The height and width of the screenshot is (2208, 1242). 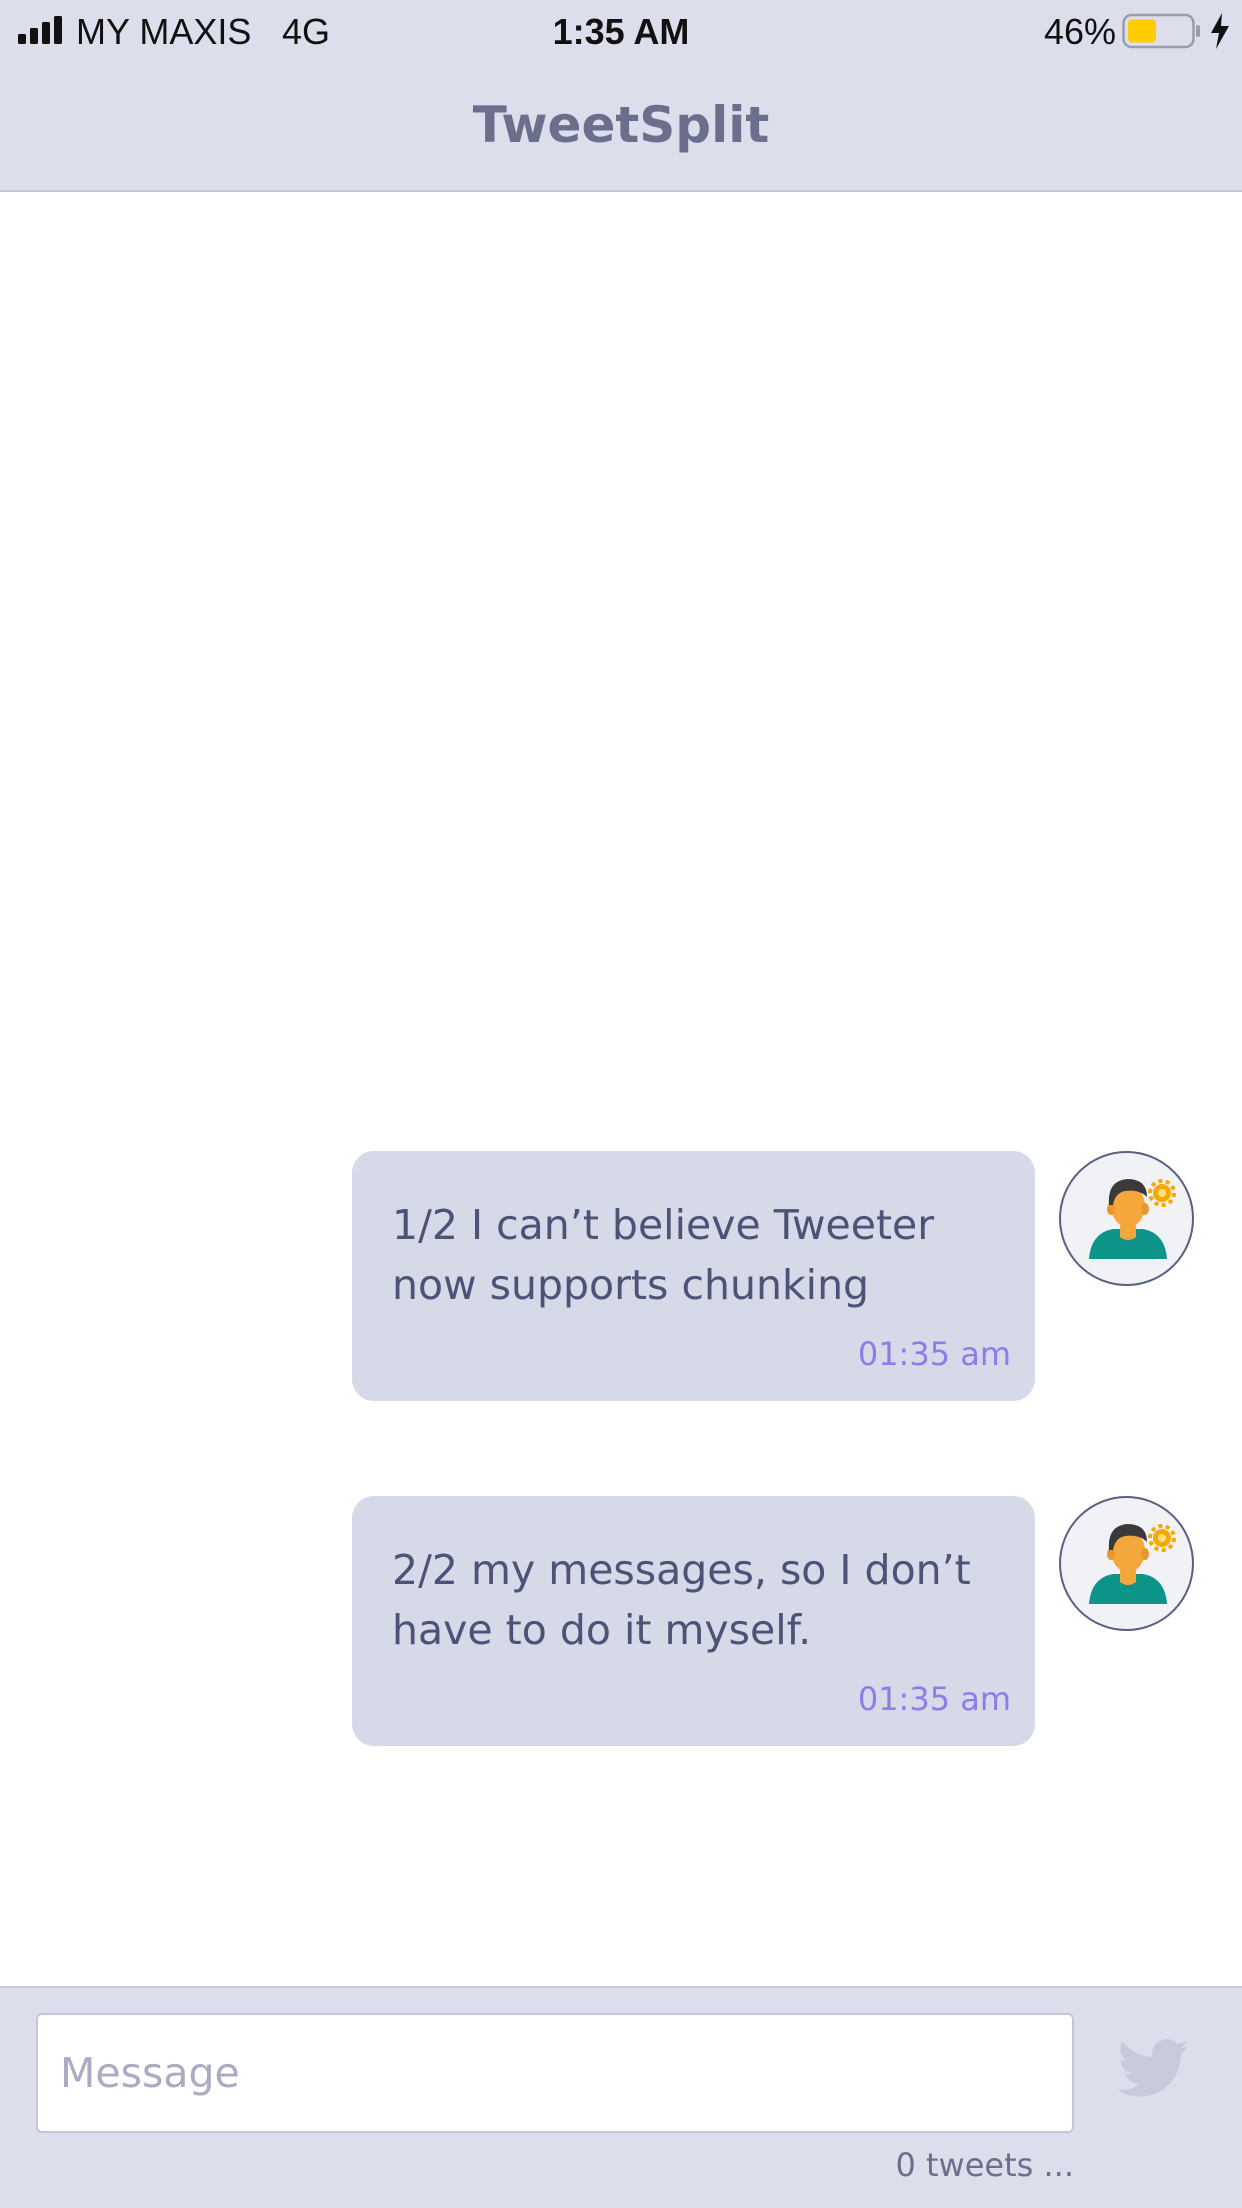 I want to click on page-title: TweetSplit, so click(x=621, y=125).